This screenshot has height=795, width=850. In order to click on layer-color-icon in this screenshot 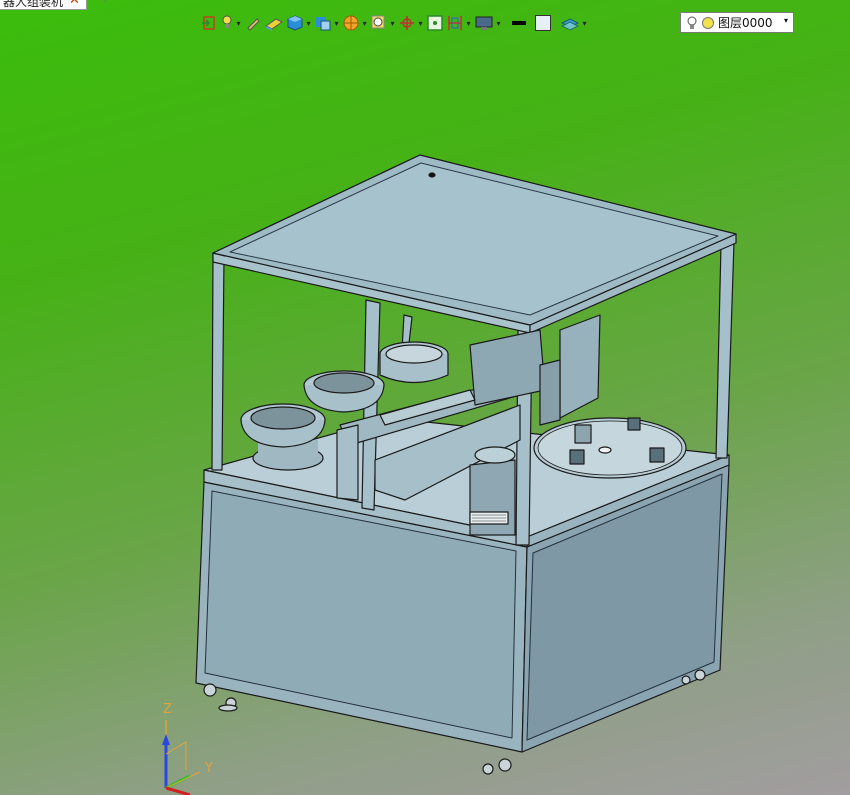, I will do `click(708, 22)`.